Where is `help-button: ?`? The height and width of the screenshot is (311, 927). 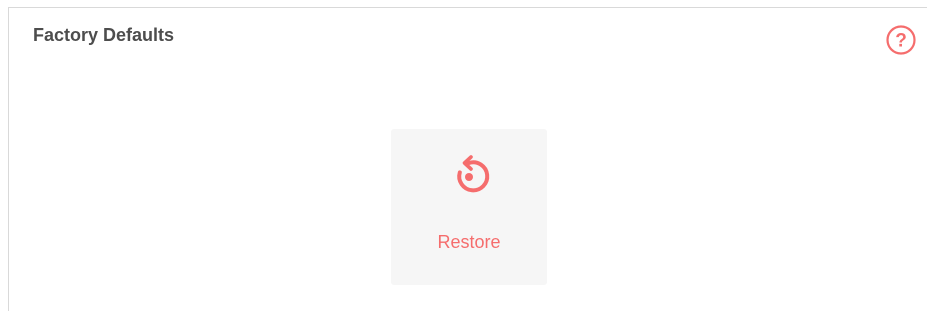 help-button: ? is located at coordinates (901, 40).